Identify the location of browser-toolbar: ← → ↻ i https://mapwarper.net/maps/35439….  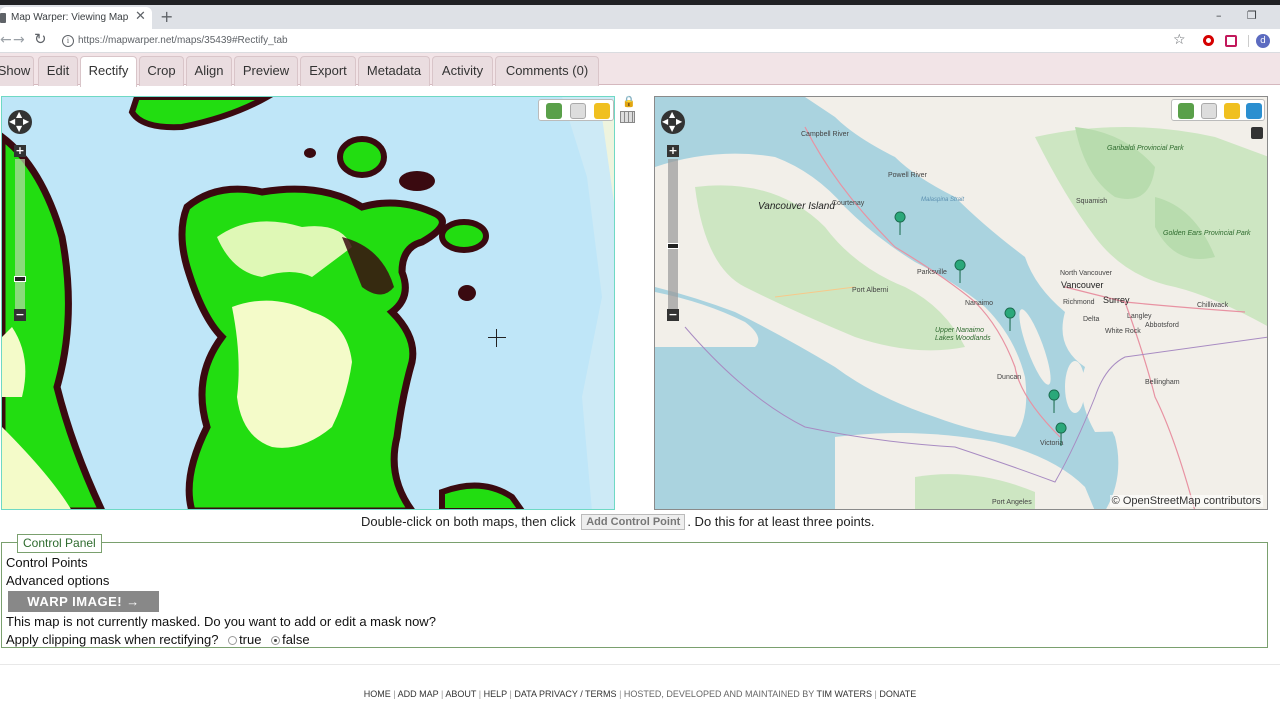
(640, 41).